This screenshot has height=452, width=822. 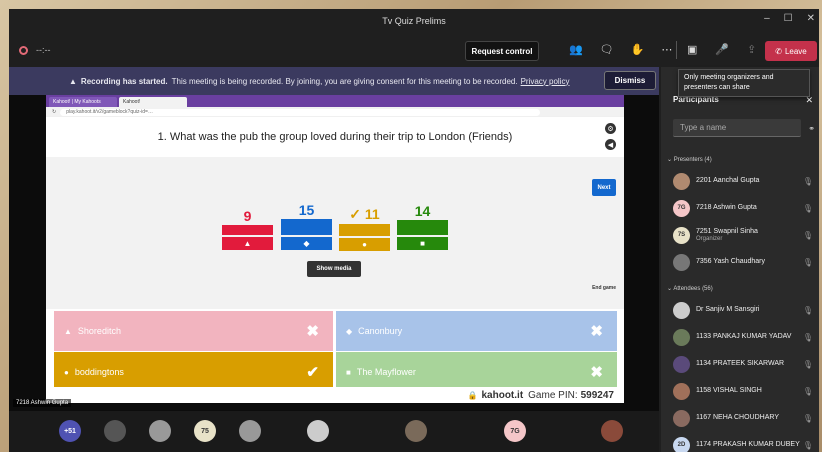 I want to click on diamond-icon: ◆, so click(x=349, y=331).